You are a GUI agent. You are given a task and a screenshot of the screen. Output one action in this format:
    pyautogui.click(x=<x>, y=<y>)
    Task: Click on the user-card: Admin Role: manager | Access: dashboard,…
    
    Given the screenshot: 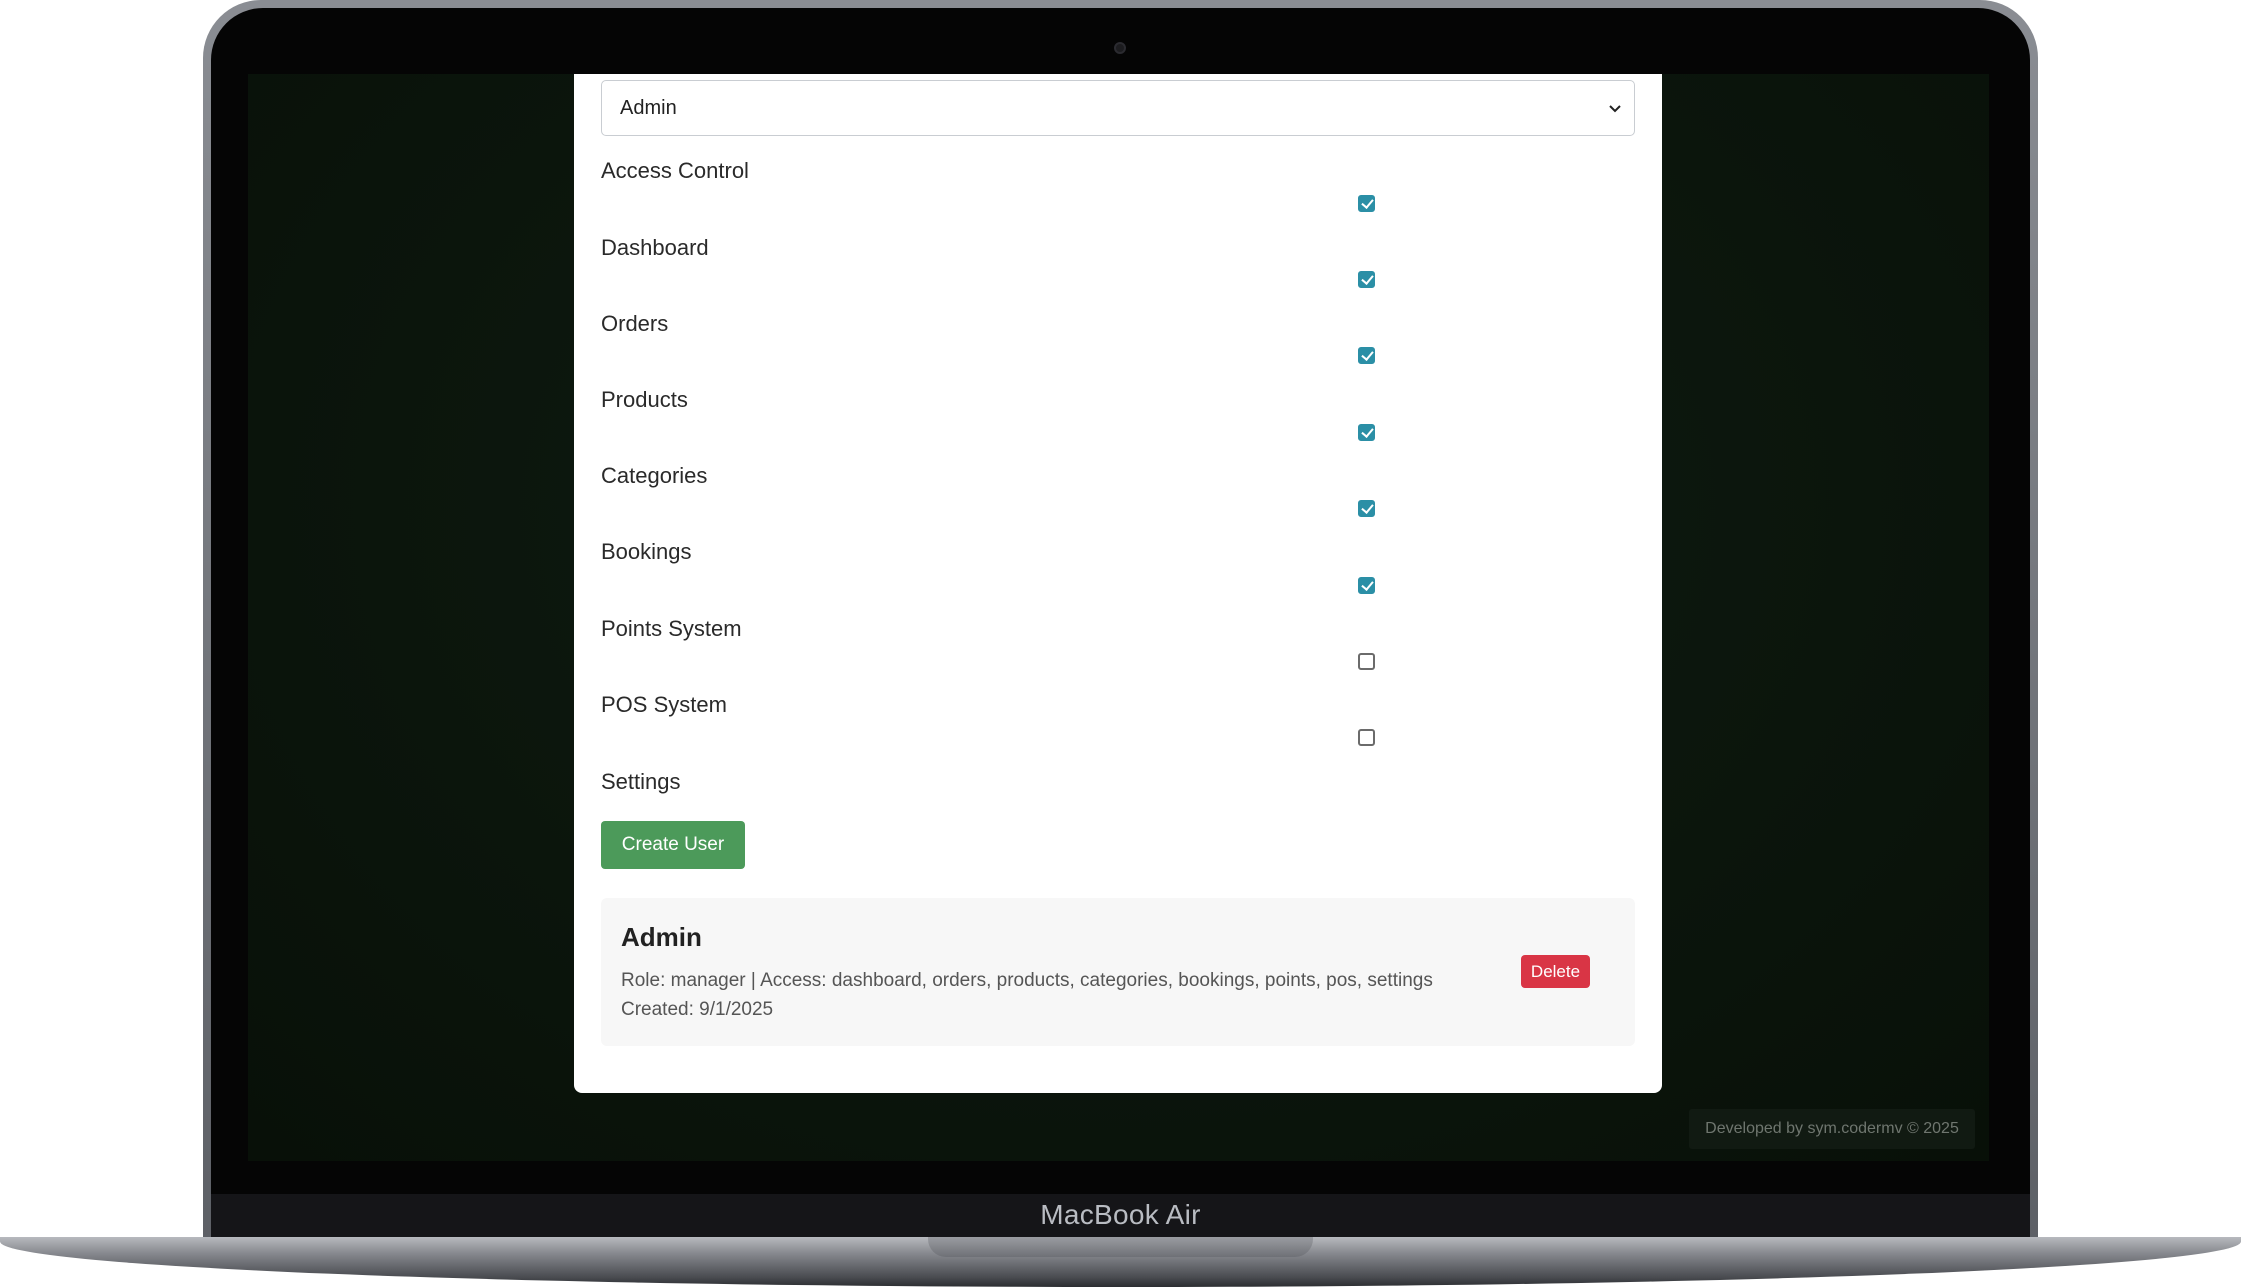 What is the action you would take?
    pyautogui.click(x=1118, y=972)
    